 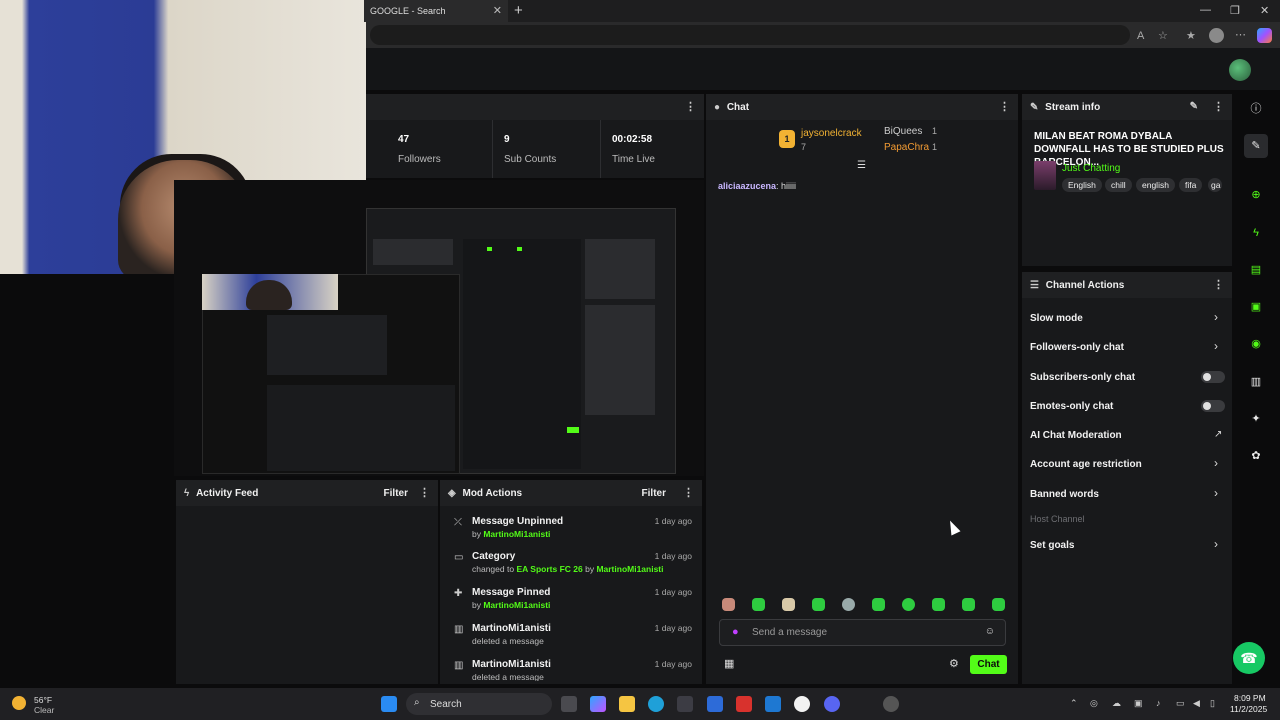 What do you see at coordinates (832, 704) in the screenshot?
I see `discord-icon` at bounding box center [832, 704].